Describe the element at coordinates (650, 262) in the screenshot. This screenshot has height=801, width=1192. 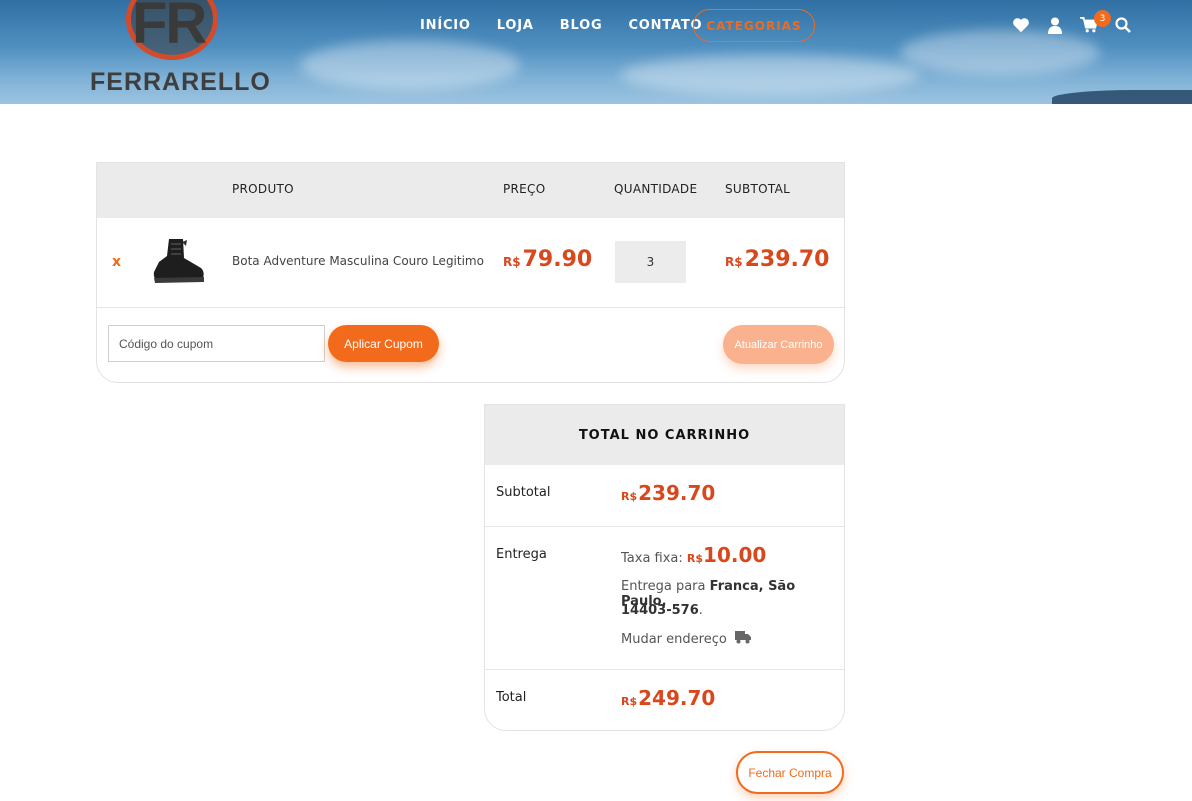
I see `quantity-input: 3` at that location.